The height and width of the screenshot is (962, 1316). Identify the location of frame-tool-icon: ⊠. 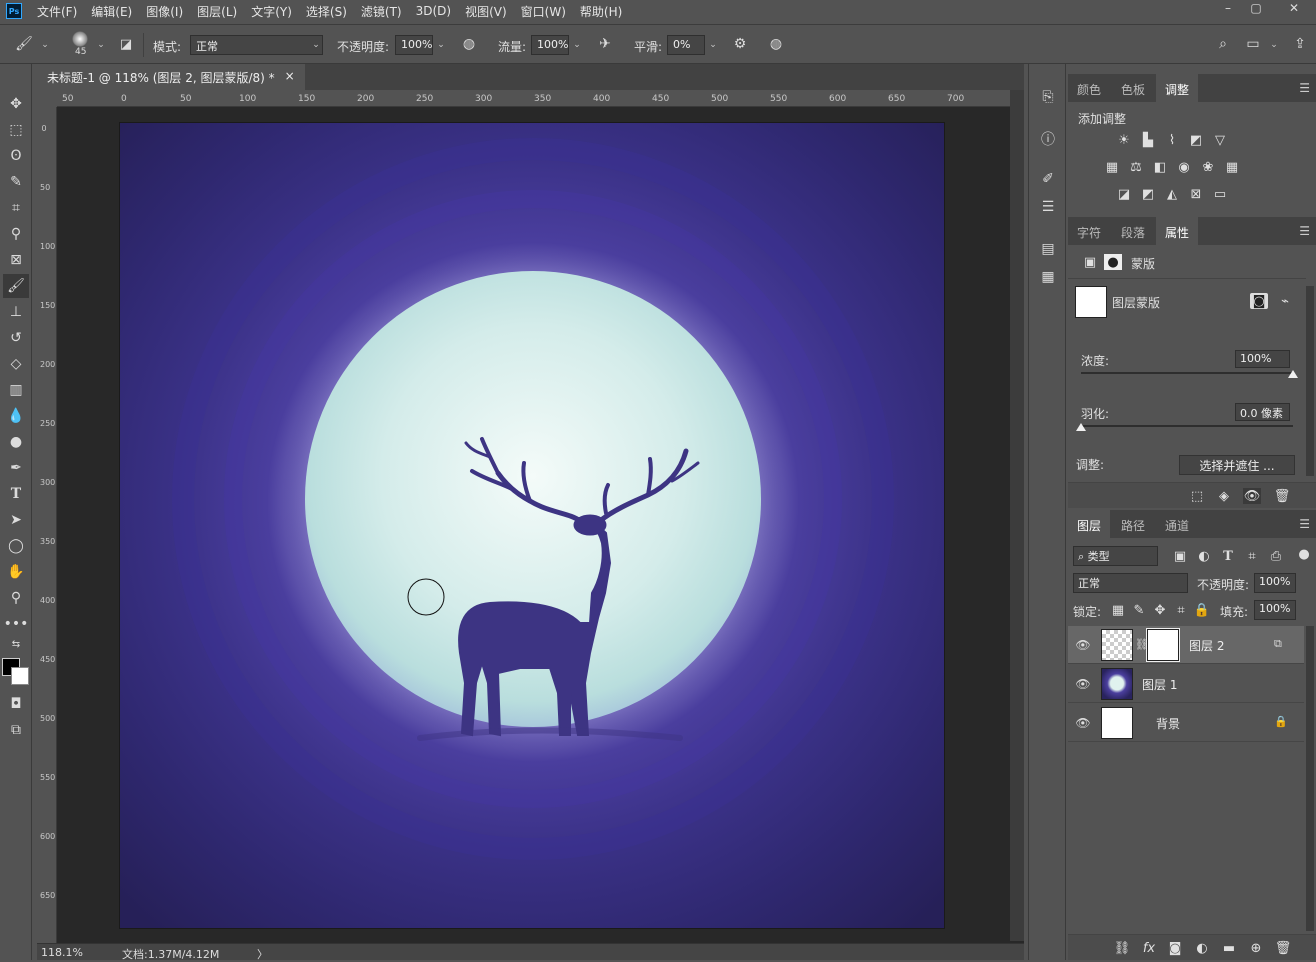
(16, 260).